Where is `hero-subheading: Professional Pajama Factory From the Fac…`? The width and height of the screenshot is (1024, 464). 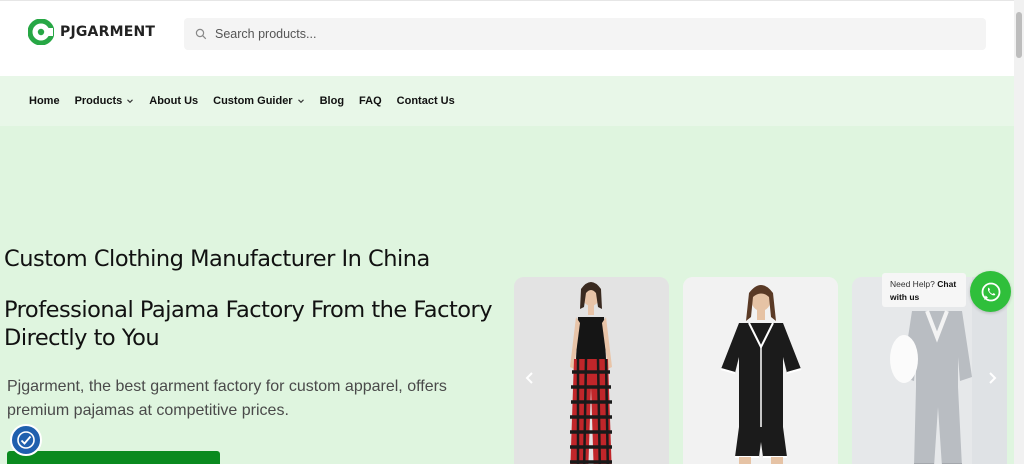
hero-subheading: Professional Pajama Factory From the Fac… is located at coordinates (248, 324).